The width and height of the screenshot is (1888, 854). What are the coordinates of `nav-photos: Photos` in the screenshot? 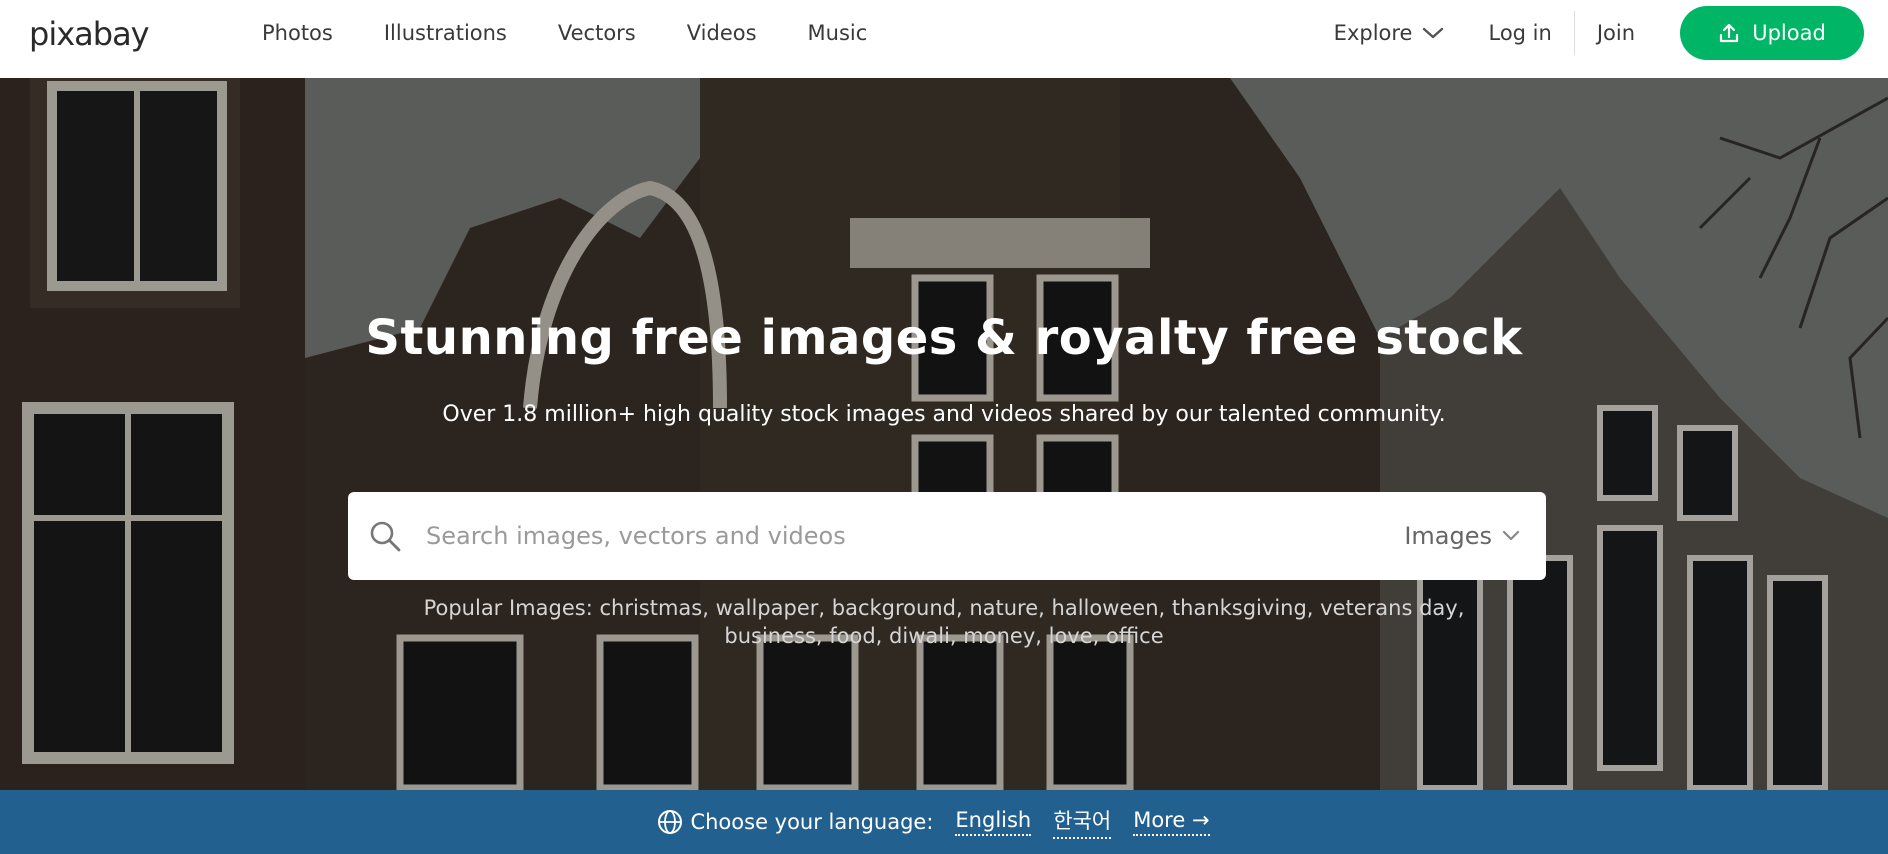 It's located at (297, 33).